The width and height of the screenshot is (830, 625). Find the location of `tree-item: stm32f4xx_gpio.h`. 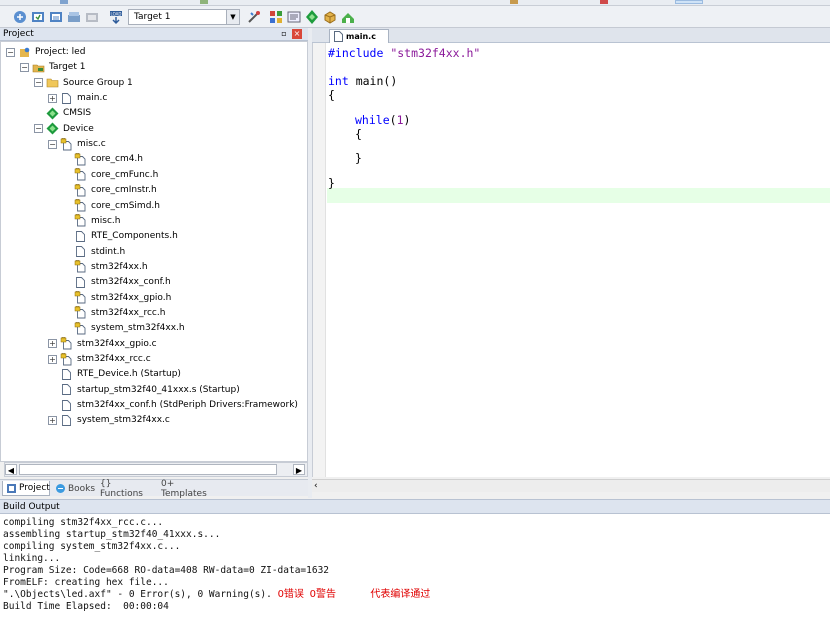

tree-item: stm32f4xx_gpio.h is located at coordinates (116, 298).